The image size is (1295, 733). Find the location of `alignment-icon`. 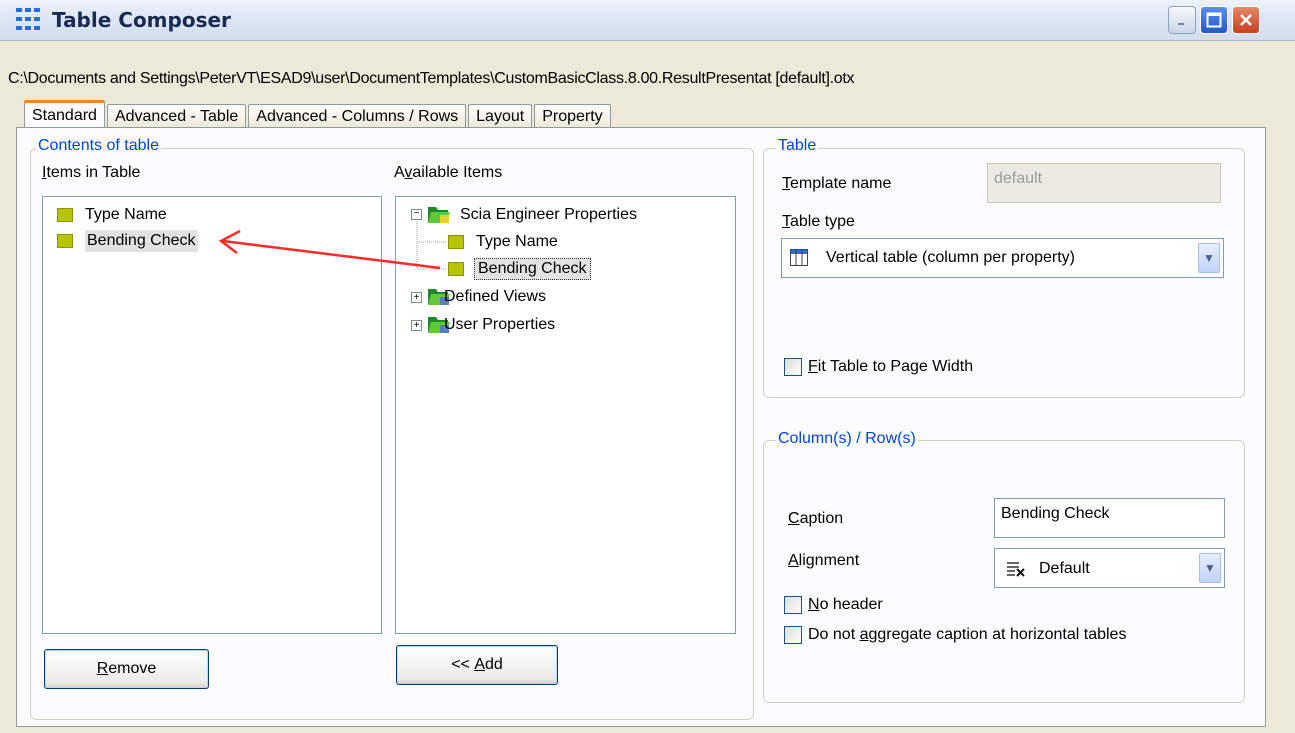

alignment-icon is located at coordinates (1016, 569).